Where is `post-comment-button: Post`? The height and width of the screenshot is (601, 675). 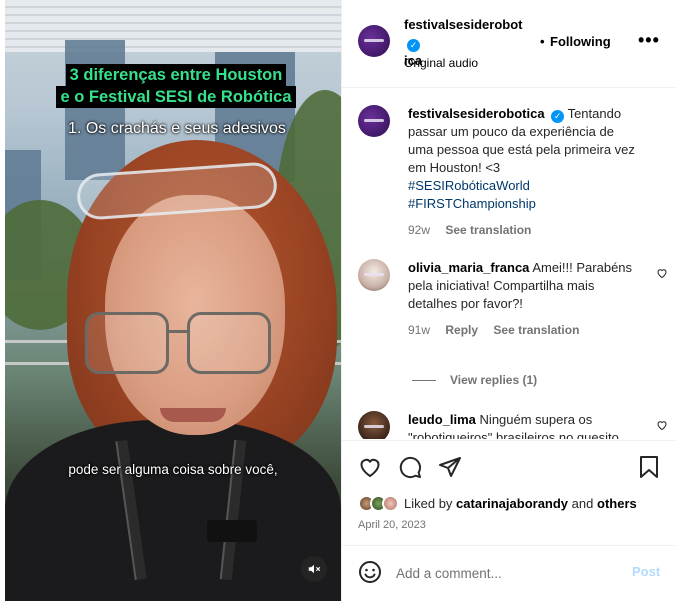 post-comment-button: Post is located at coordinates (646, 571).